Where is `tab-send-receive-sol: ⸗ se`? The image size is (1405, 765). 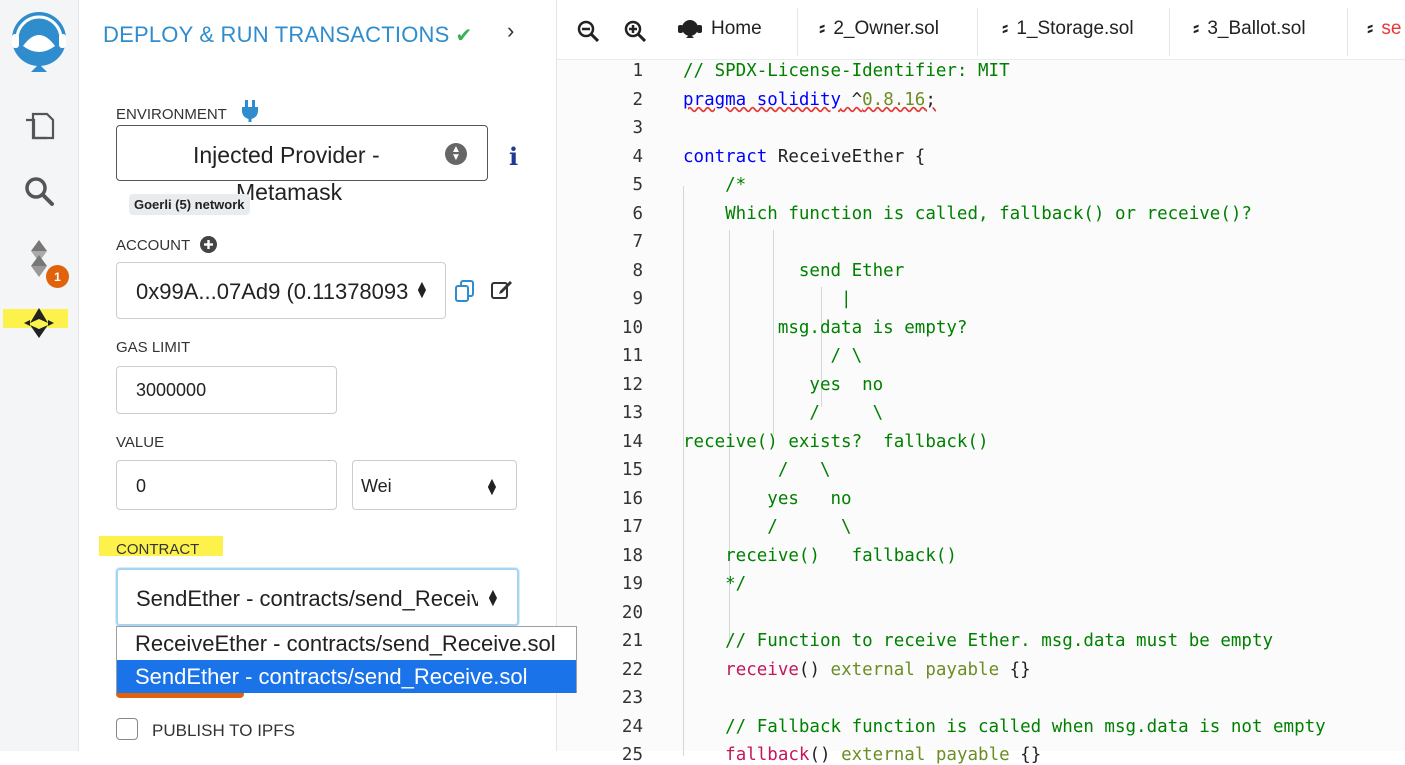 tab-send-receive-sol: ⸗ se is located at coordinates (1384, 29).